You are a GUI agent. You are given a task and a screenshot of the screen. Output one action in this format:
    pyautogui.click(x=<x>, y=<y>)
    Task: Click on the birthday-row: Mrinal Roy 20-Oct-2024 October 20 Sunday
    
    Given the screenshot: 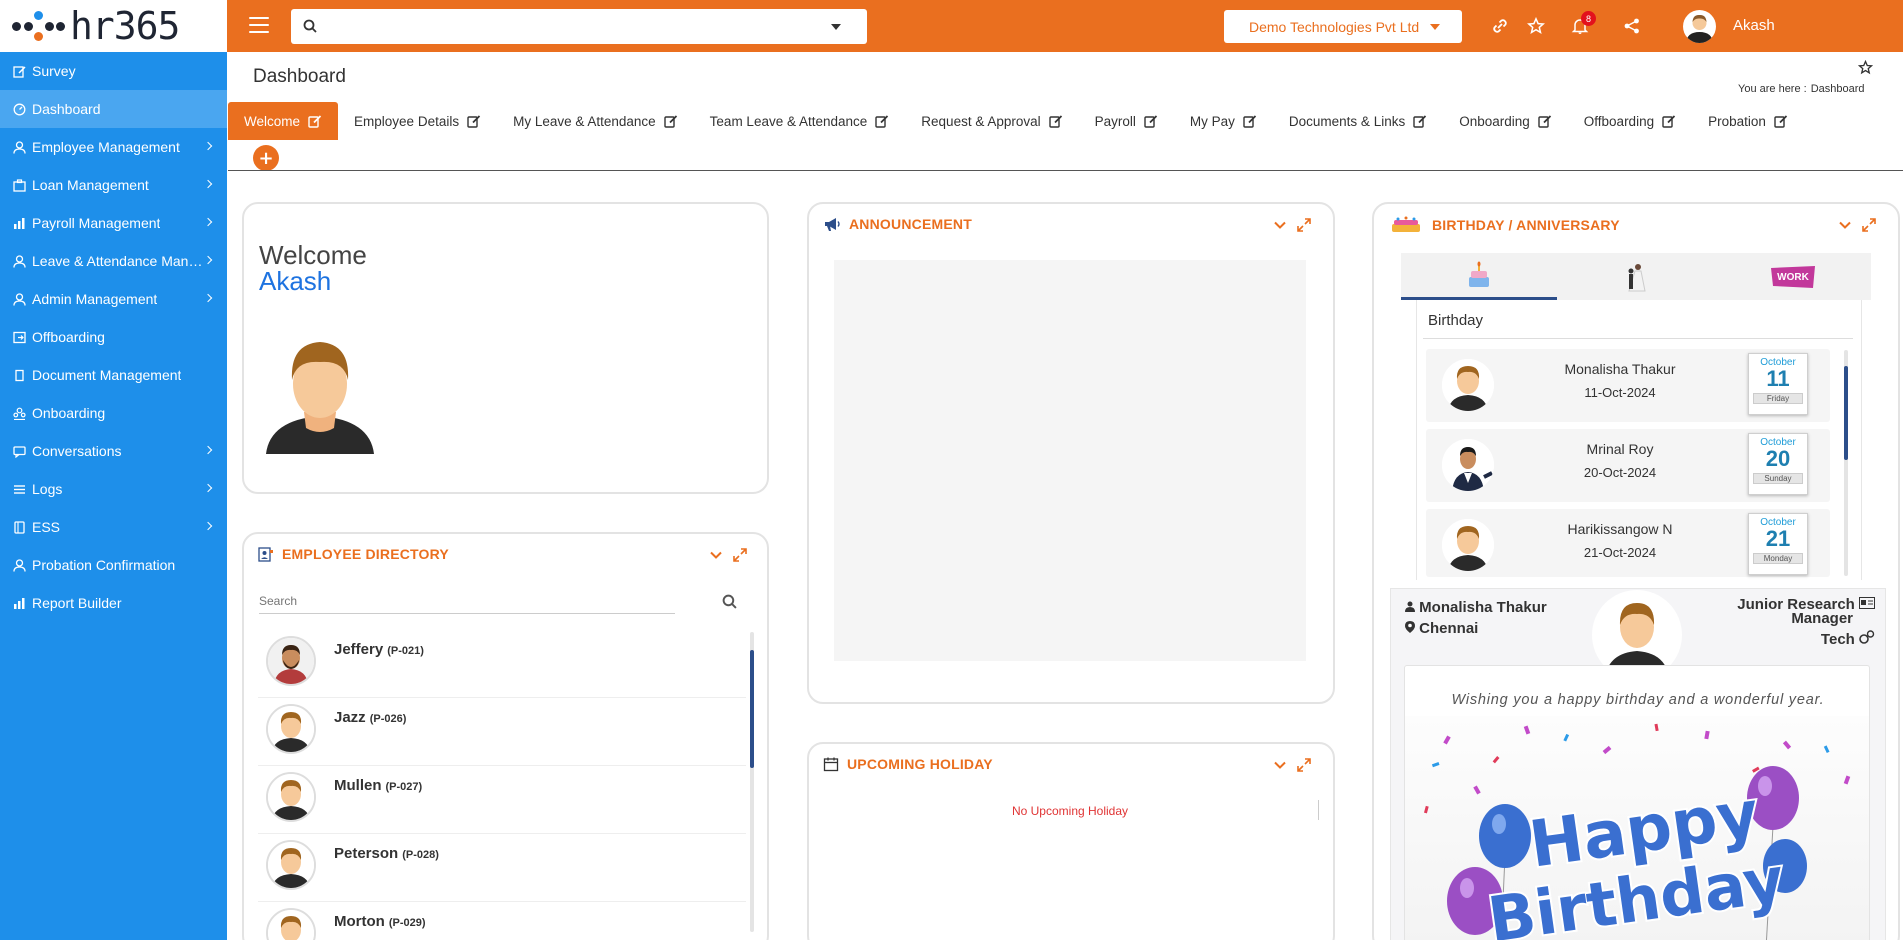 What is the action you would take?
    pyautogui.click(x=1628, y=465)
    